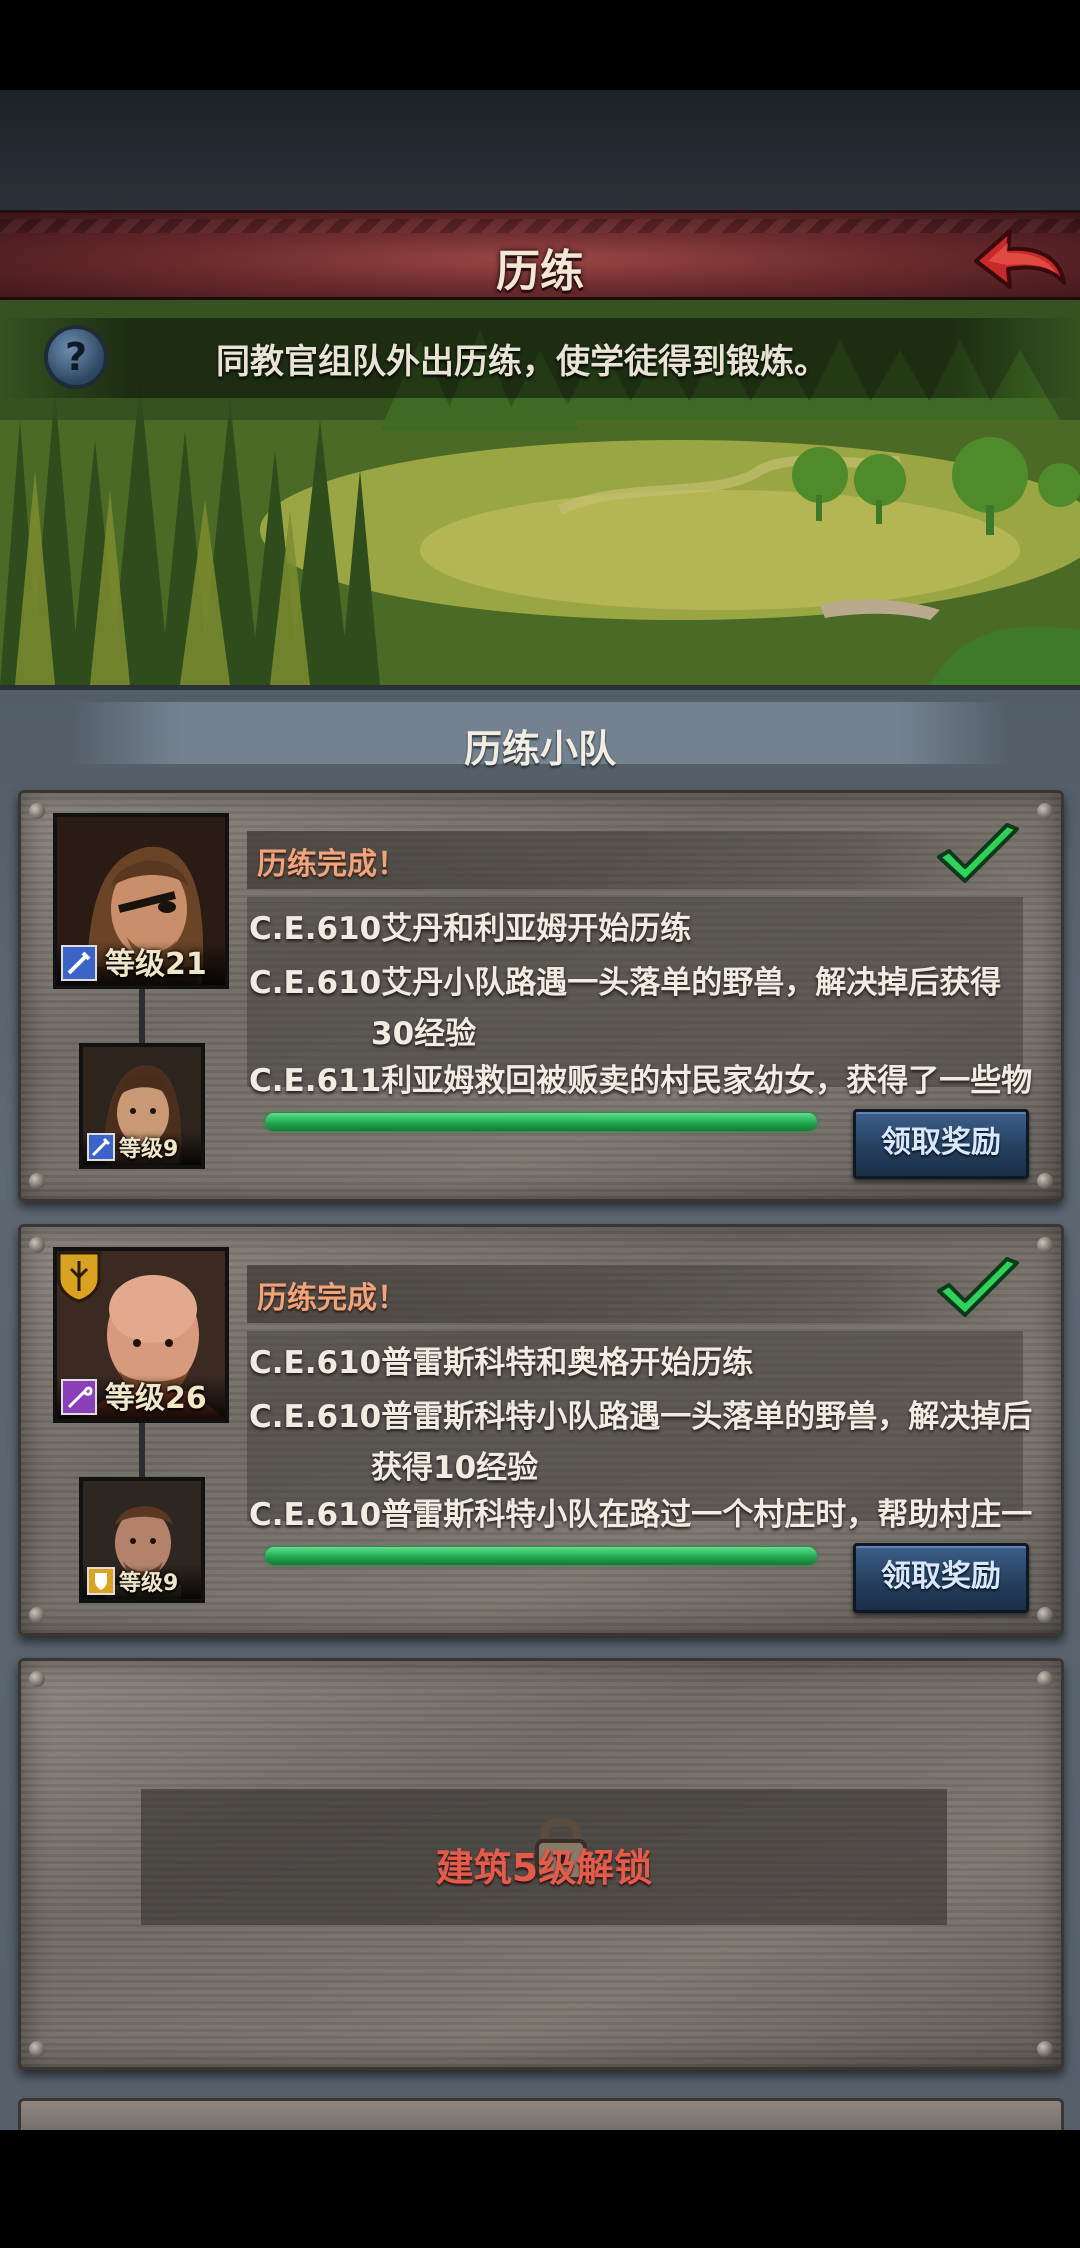  What do you see at coordinates (540, 45) in the screenshot?
I see `status-bar` at bounding box center [540, 45].